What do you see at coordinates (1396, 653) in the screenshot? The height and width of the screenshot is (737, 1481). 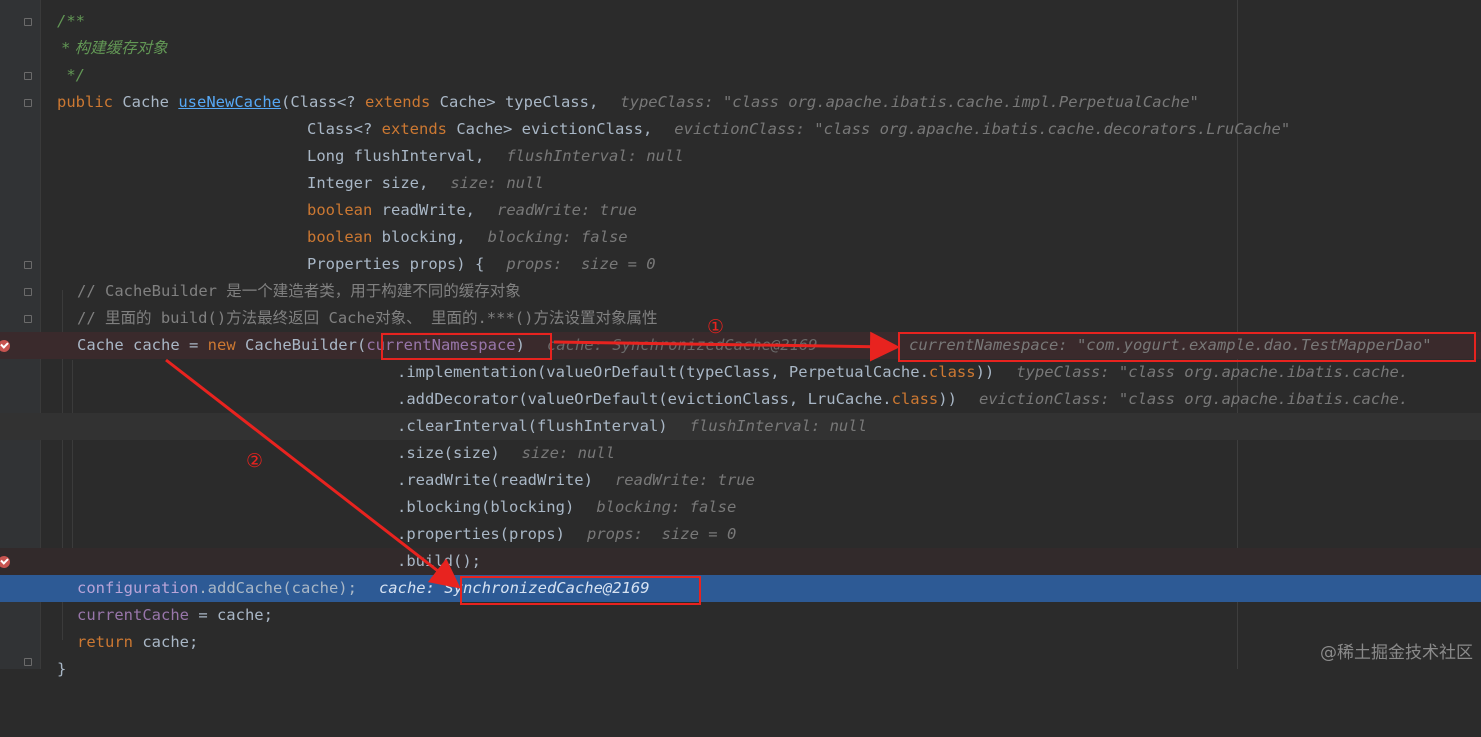 I see `watermark: @稀土掘金技术社区` at bounding box center [1396, 653].